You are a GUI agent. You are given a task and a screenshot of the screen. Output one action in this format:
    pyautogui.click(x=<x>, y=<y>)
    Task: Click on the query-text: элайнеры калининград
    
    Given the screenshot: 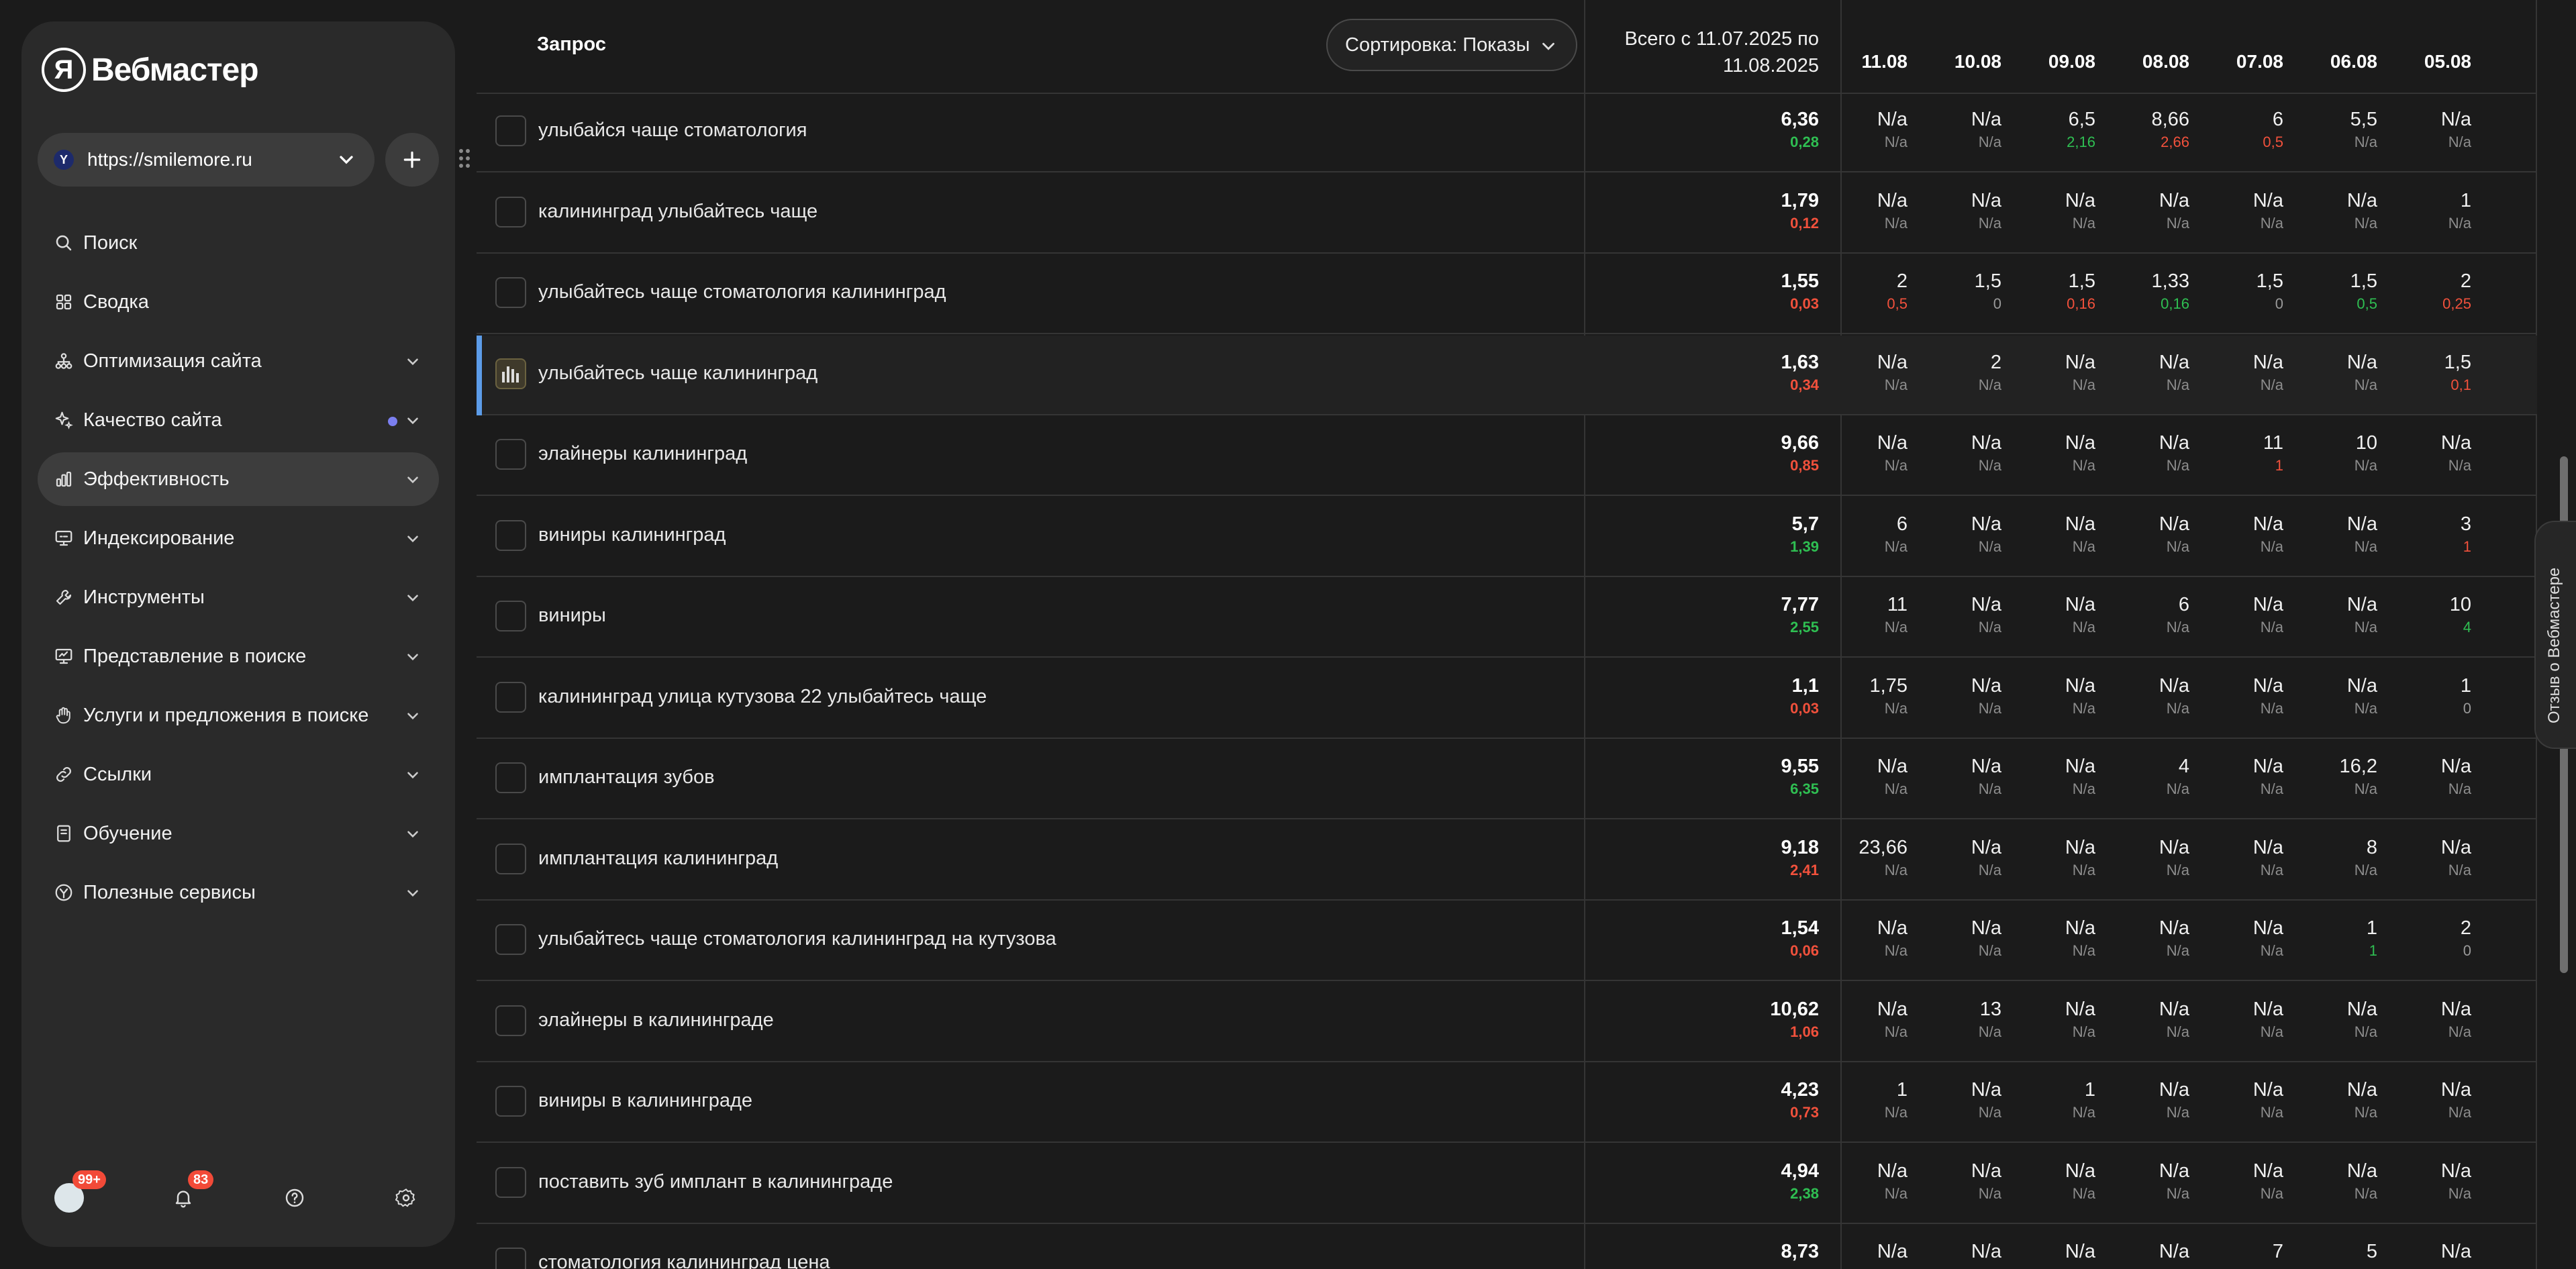 What is the action you would take?
    pyautogui.click(x=642, y=454)
    